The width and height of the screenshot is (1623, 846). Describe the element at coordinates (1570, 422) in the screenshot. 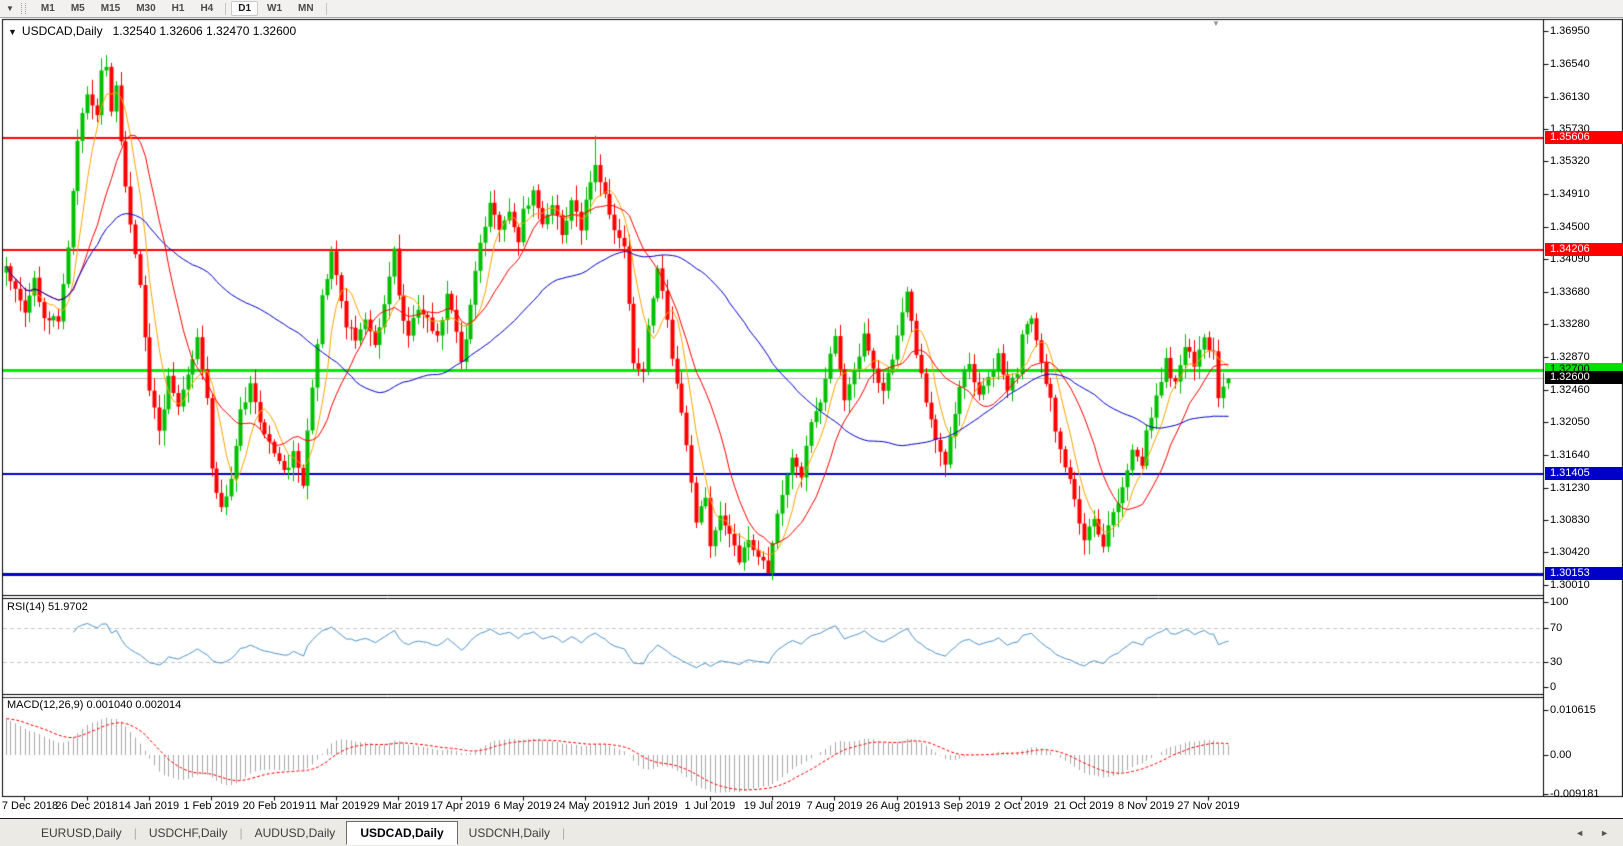

I see `price-axis-label: 1.32050` at that location.